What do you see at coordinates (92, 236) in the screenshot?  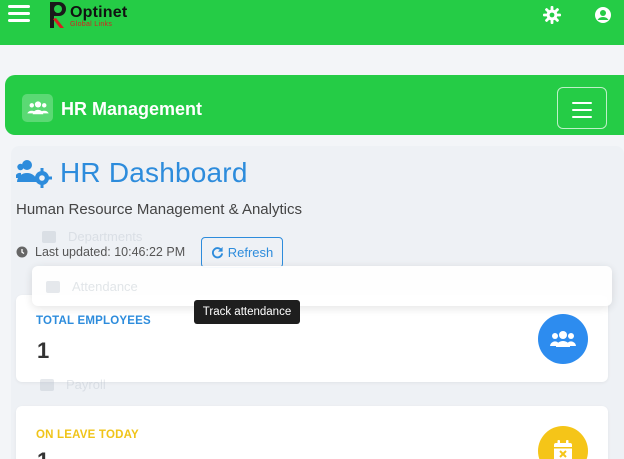 I see `menu-item-departments: Departments` at bounding box center [92, 236].